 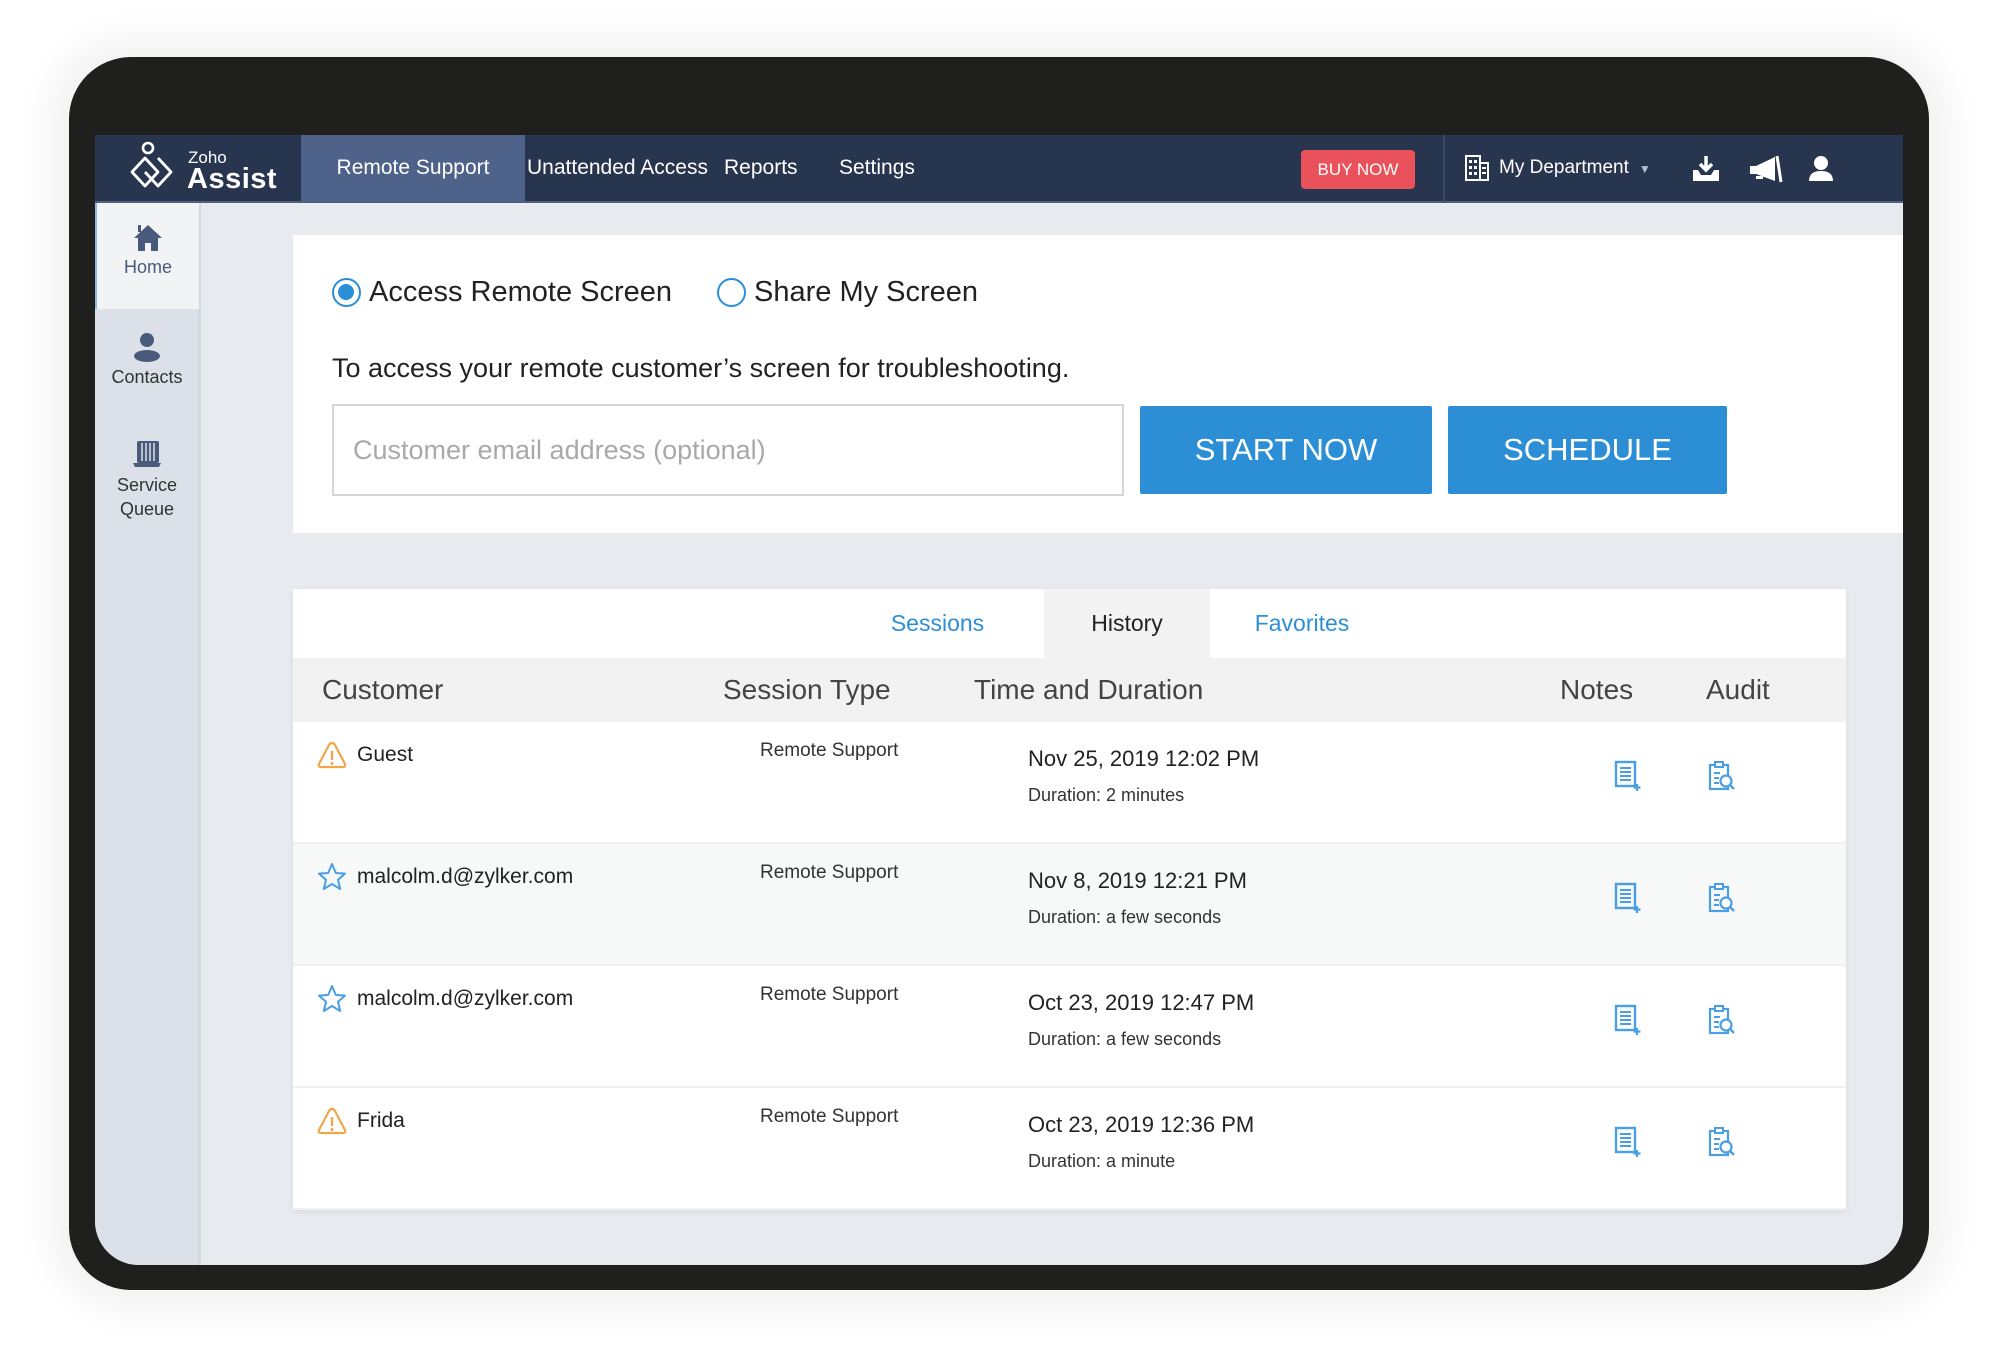 What do you see at coordinates (1302, 623) in the screenshot?
I see `tab-favorites: Favorites` at bounding box center [1302, 623].